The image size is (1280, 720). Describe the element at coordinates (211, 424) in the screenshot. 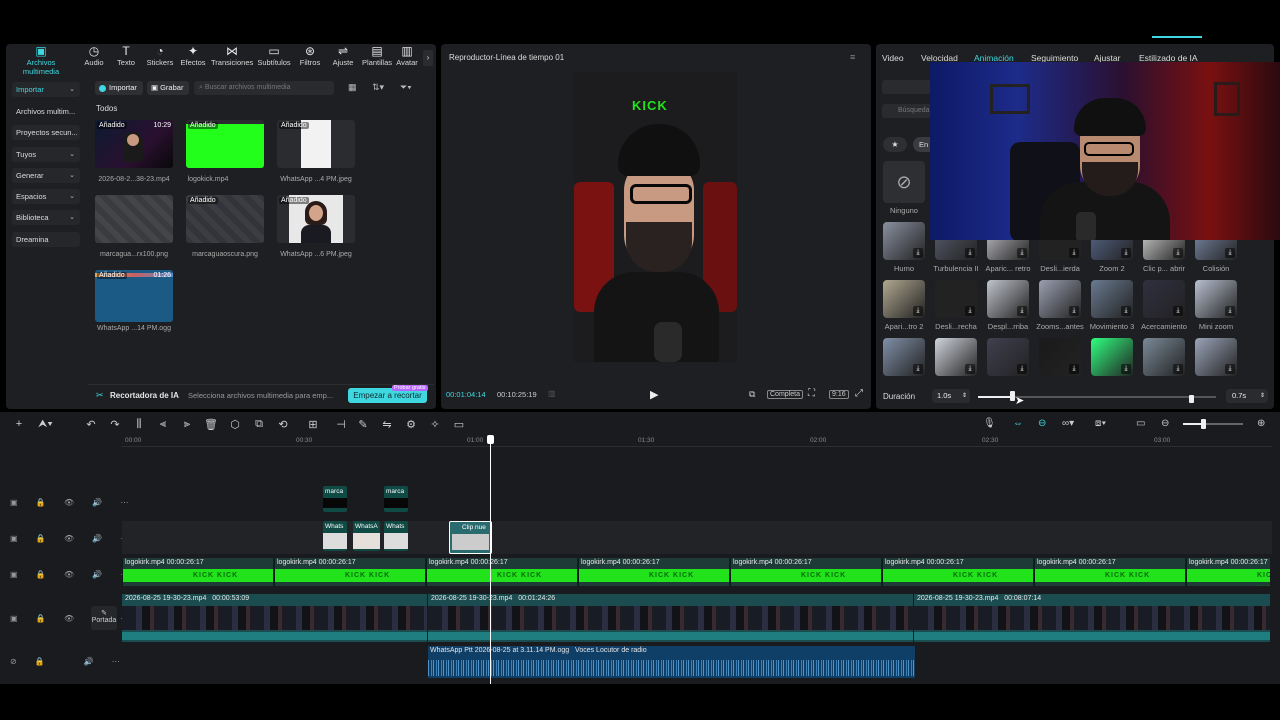

I see `delete-icon: 🗑` at that location.